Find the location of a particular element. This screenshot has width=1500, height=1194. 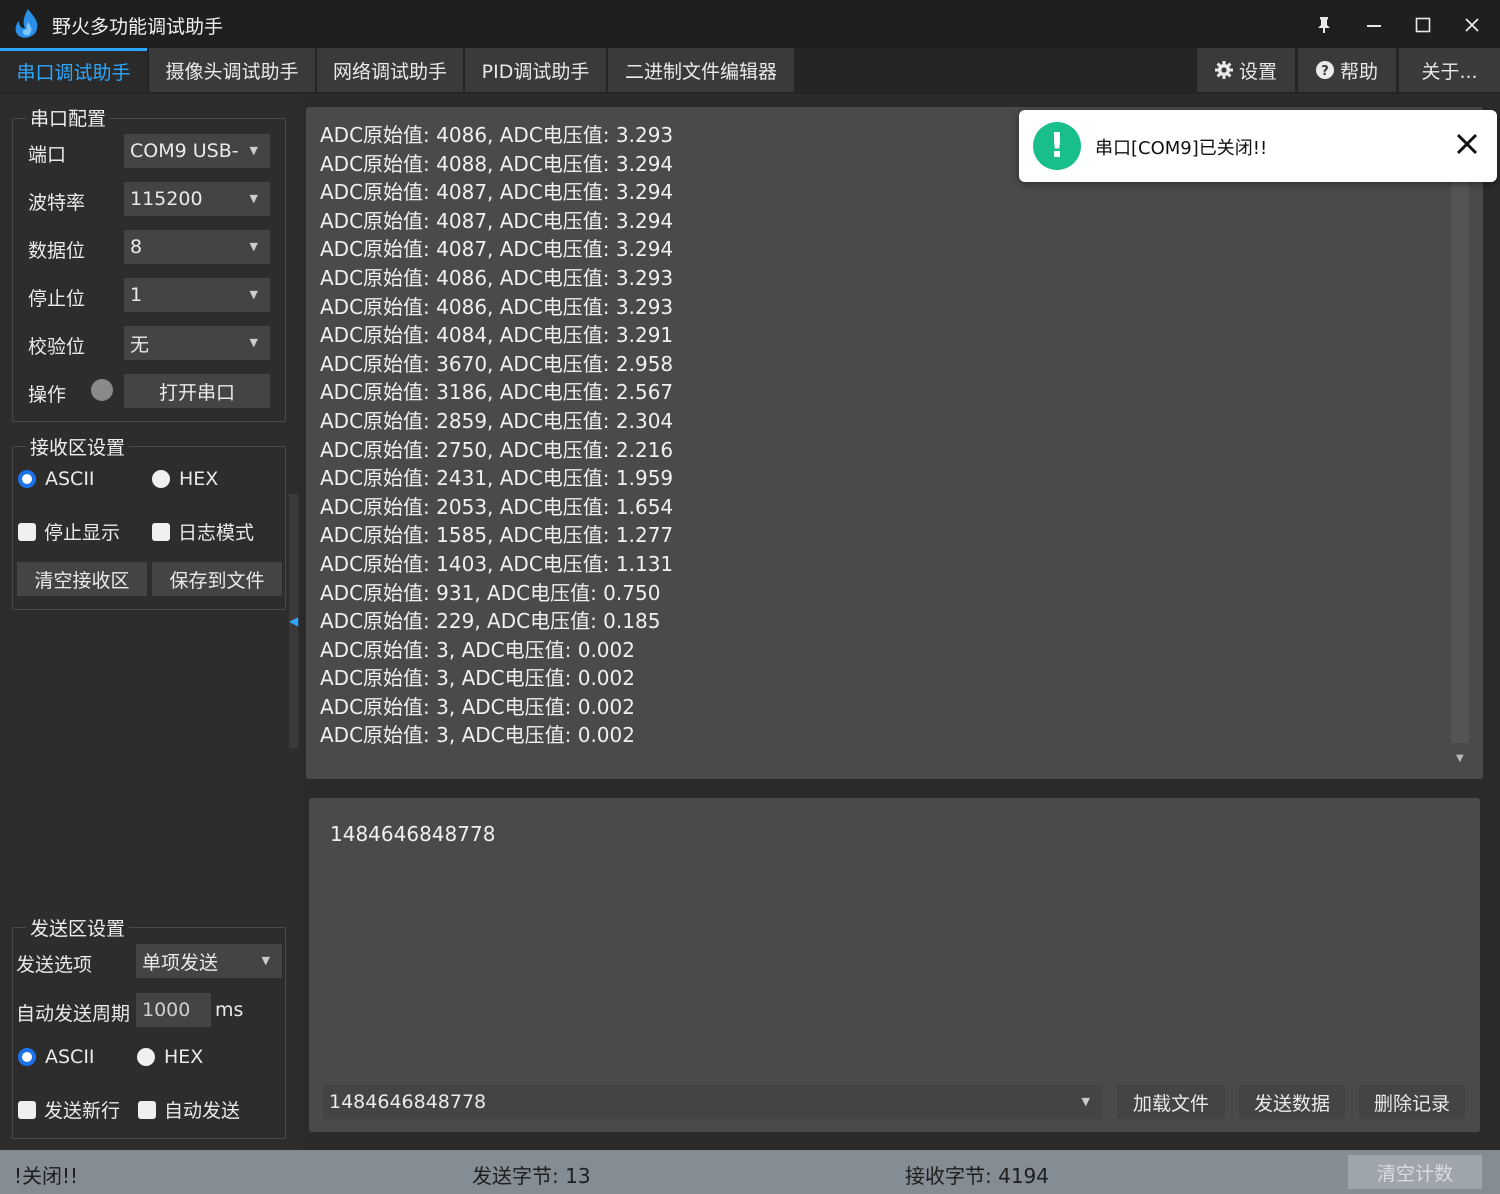

tab-binary-editor: 二进制文件编辑器 is located at coordinates (701, 70).